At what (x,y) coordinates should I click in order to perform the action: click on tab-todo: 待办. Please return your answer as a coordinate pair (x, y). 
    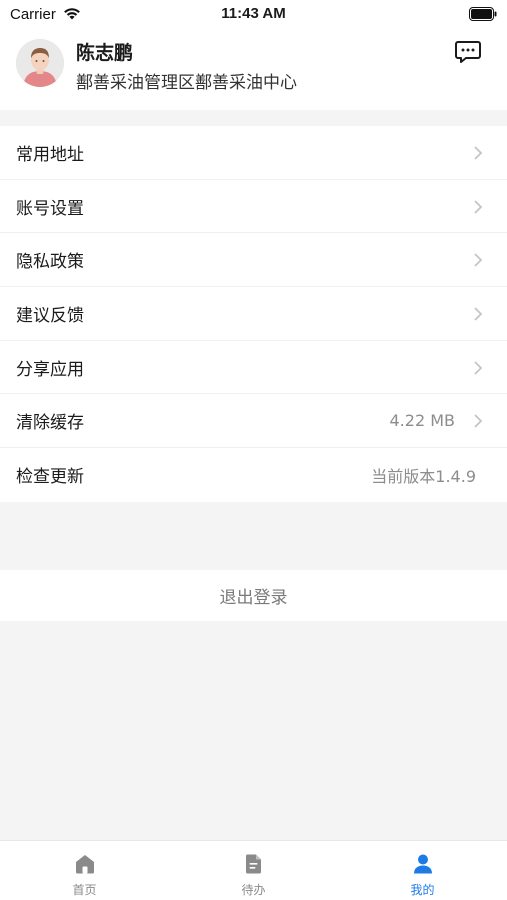
    Looking at the image, I should click on (253, 870).